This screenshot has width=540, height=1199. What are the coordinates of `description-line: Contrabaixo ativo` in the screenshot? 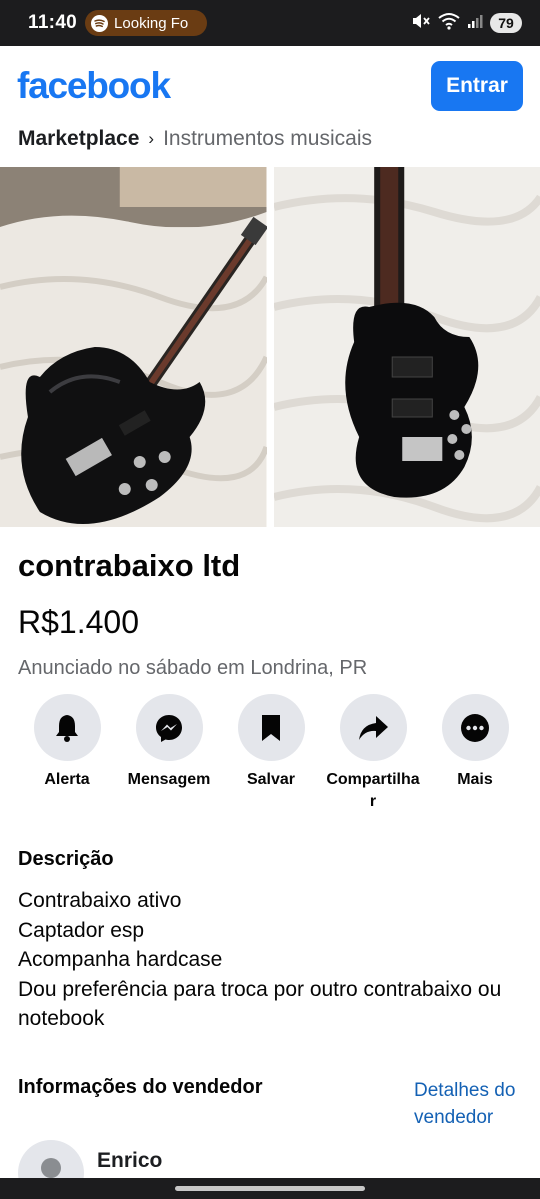 It's located at (100, 900).